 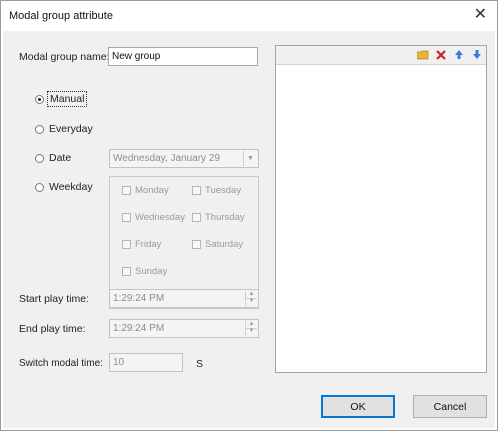 I want to click on arrow-up-icon, so click(x=459, y=54).